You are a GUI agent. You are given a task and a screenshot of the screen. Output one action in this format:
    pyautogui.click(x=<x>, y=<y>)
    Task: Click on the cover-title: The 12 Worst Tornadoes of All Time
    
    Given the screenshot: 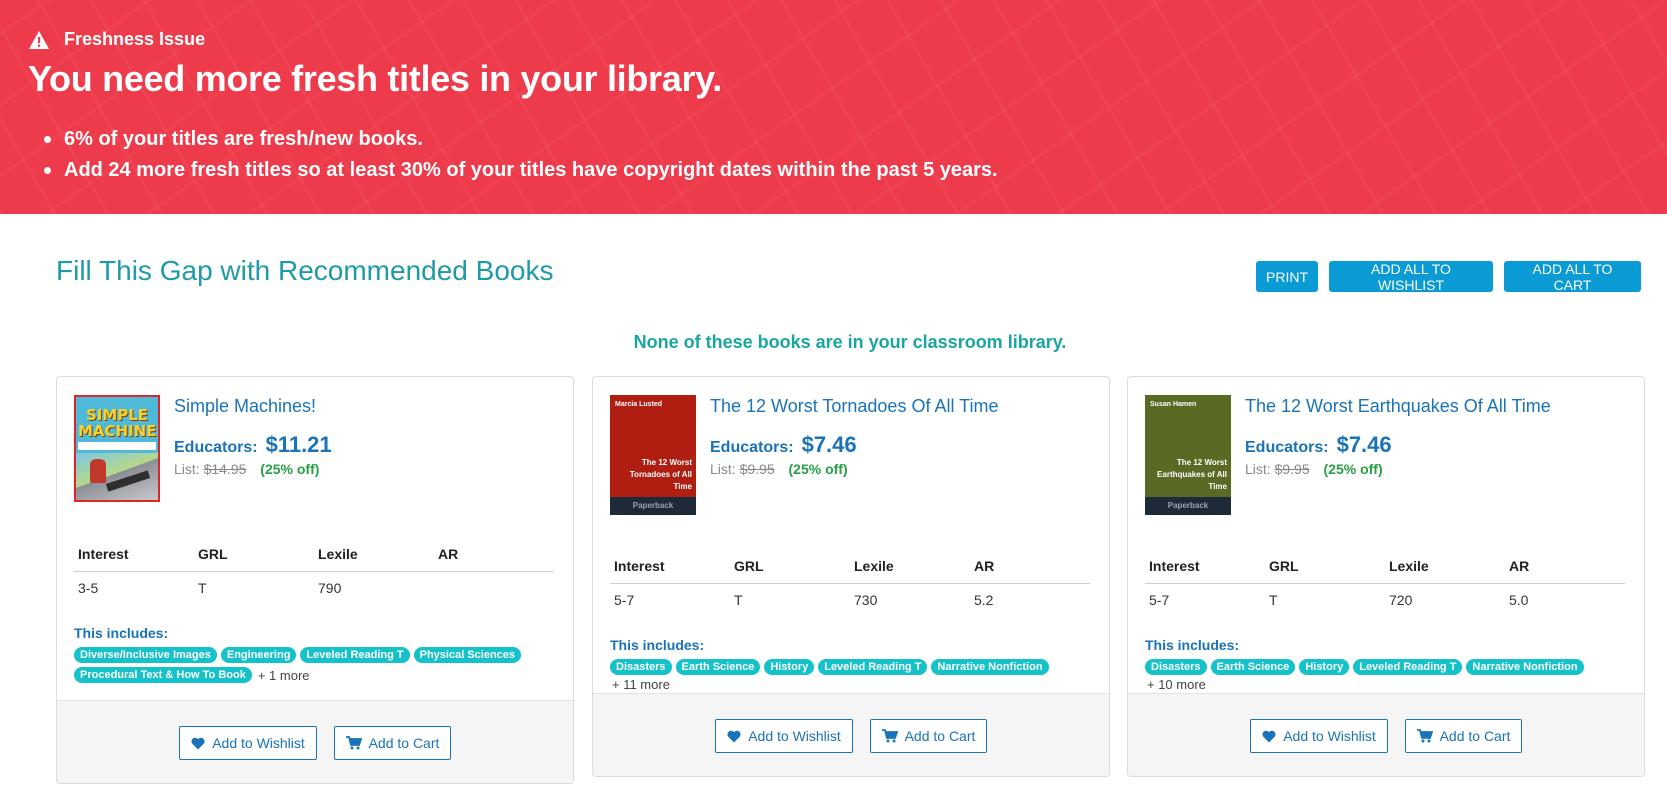 What is the action you would take?
    pyautogui.click(x=660, y=474)
    